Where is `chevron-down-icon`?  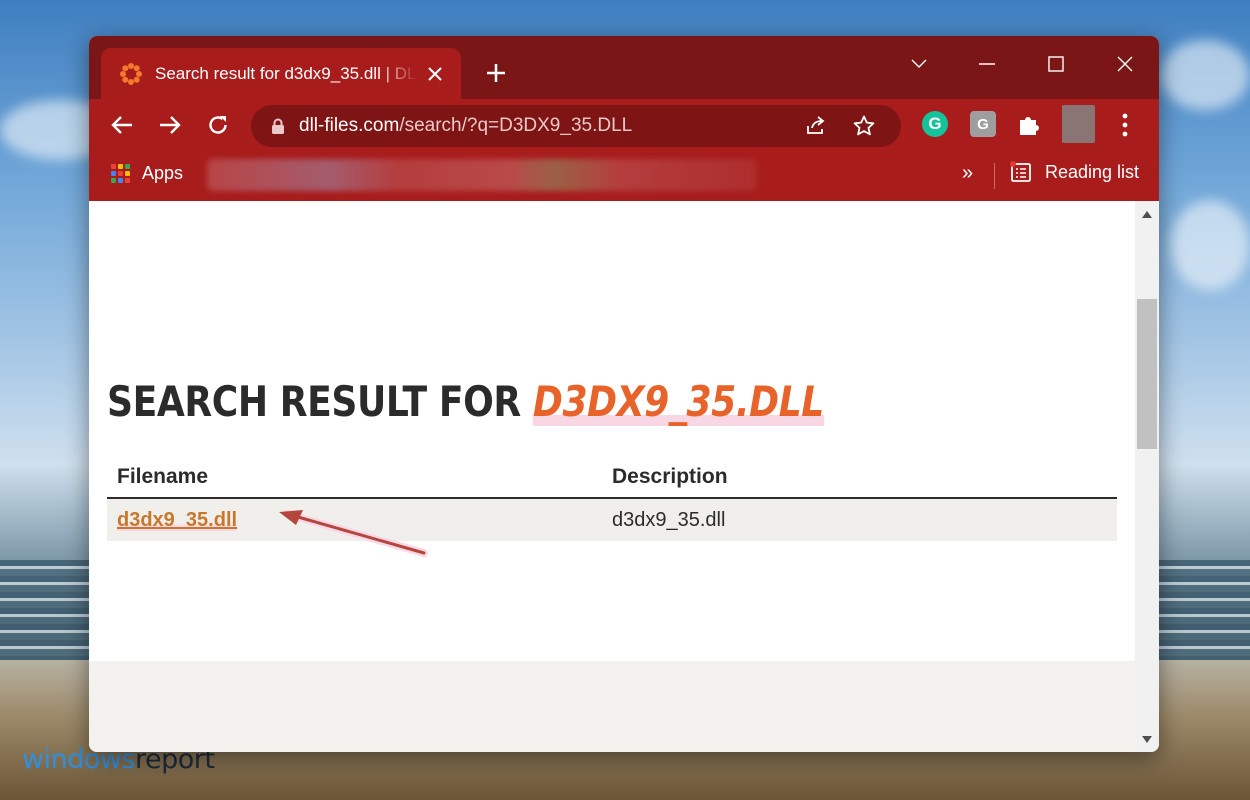
chevron-down-icon is located at coordinates (919, 63).